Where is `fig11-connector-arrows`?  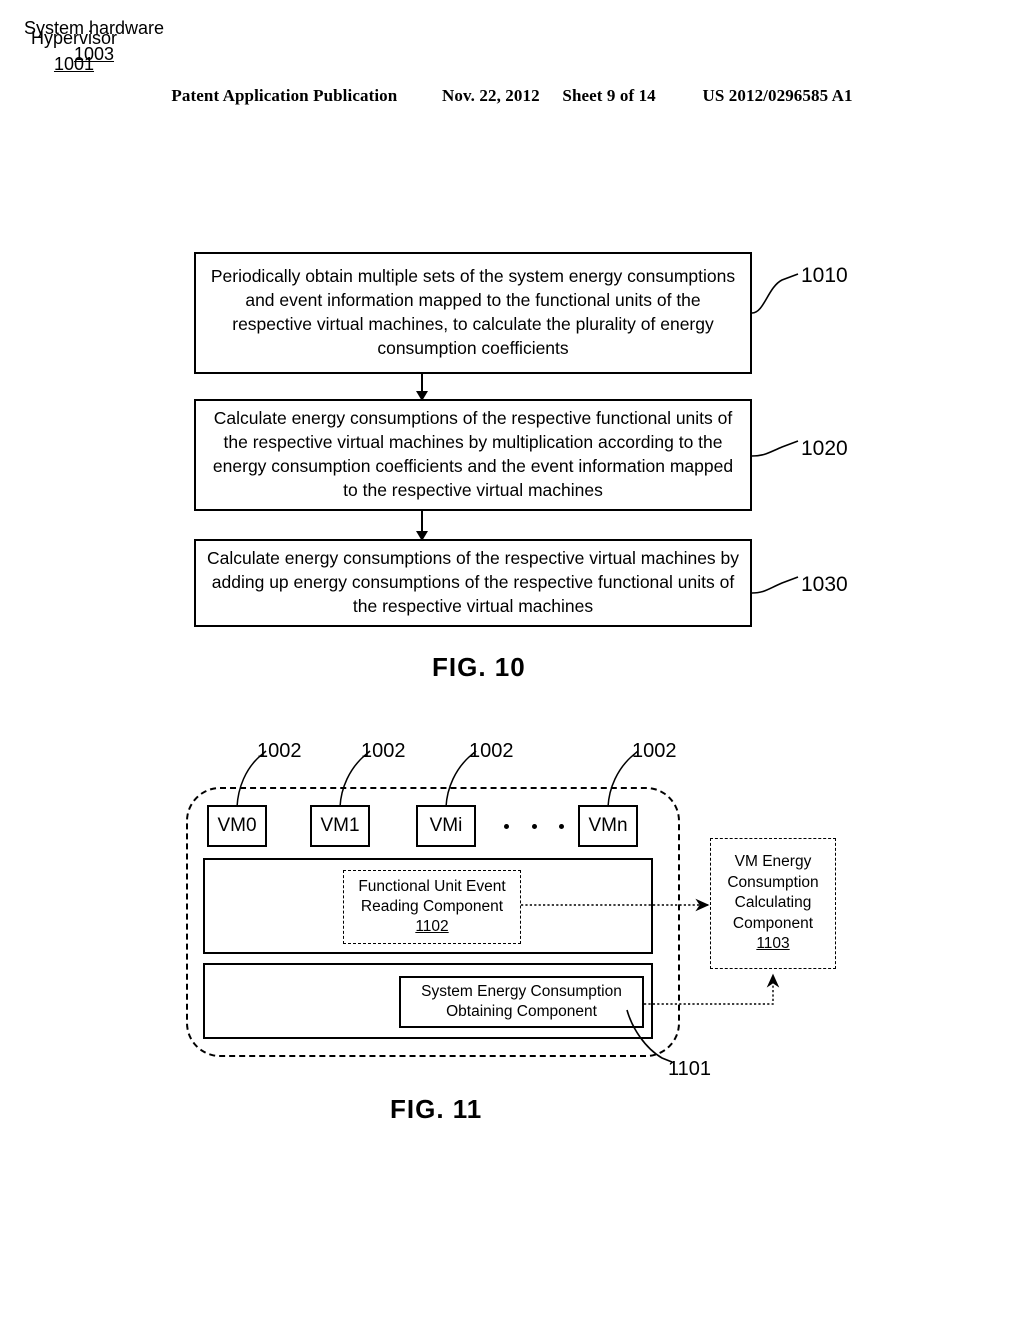 fig11-connector-arrows is located at coordinates (650, 980).